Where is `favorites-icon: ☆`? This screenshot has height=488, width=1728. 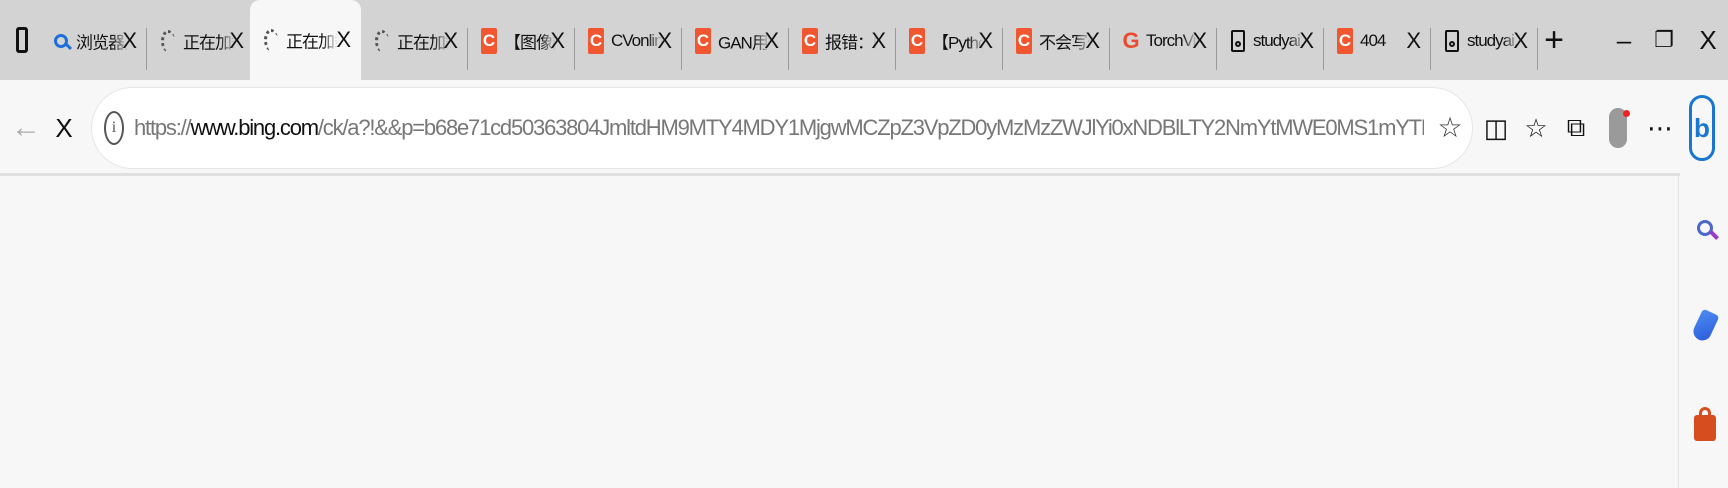
favorites-icon: ☆ is located at coordinates (1536, 128).